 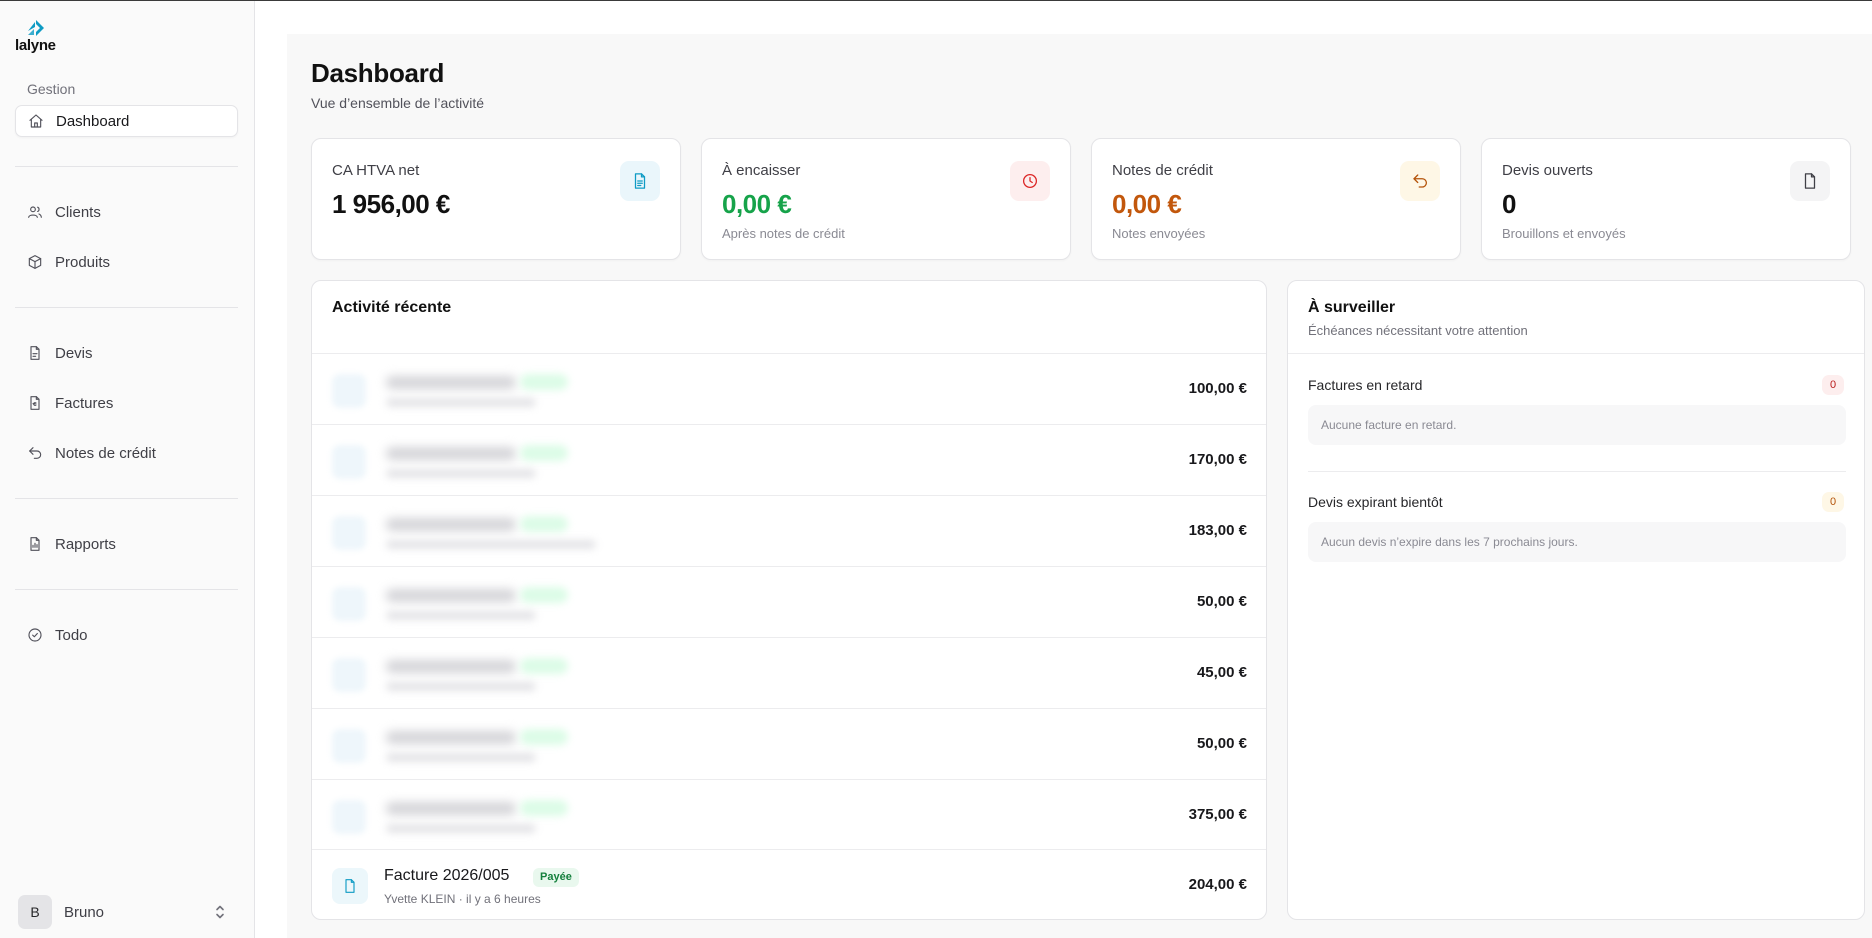 What do you see at coordinates (1217, 814) in the screenshot?
I see `activity-amount: 375,00 €` at bounding box center [1217, 814].